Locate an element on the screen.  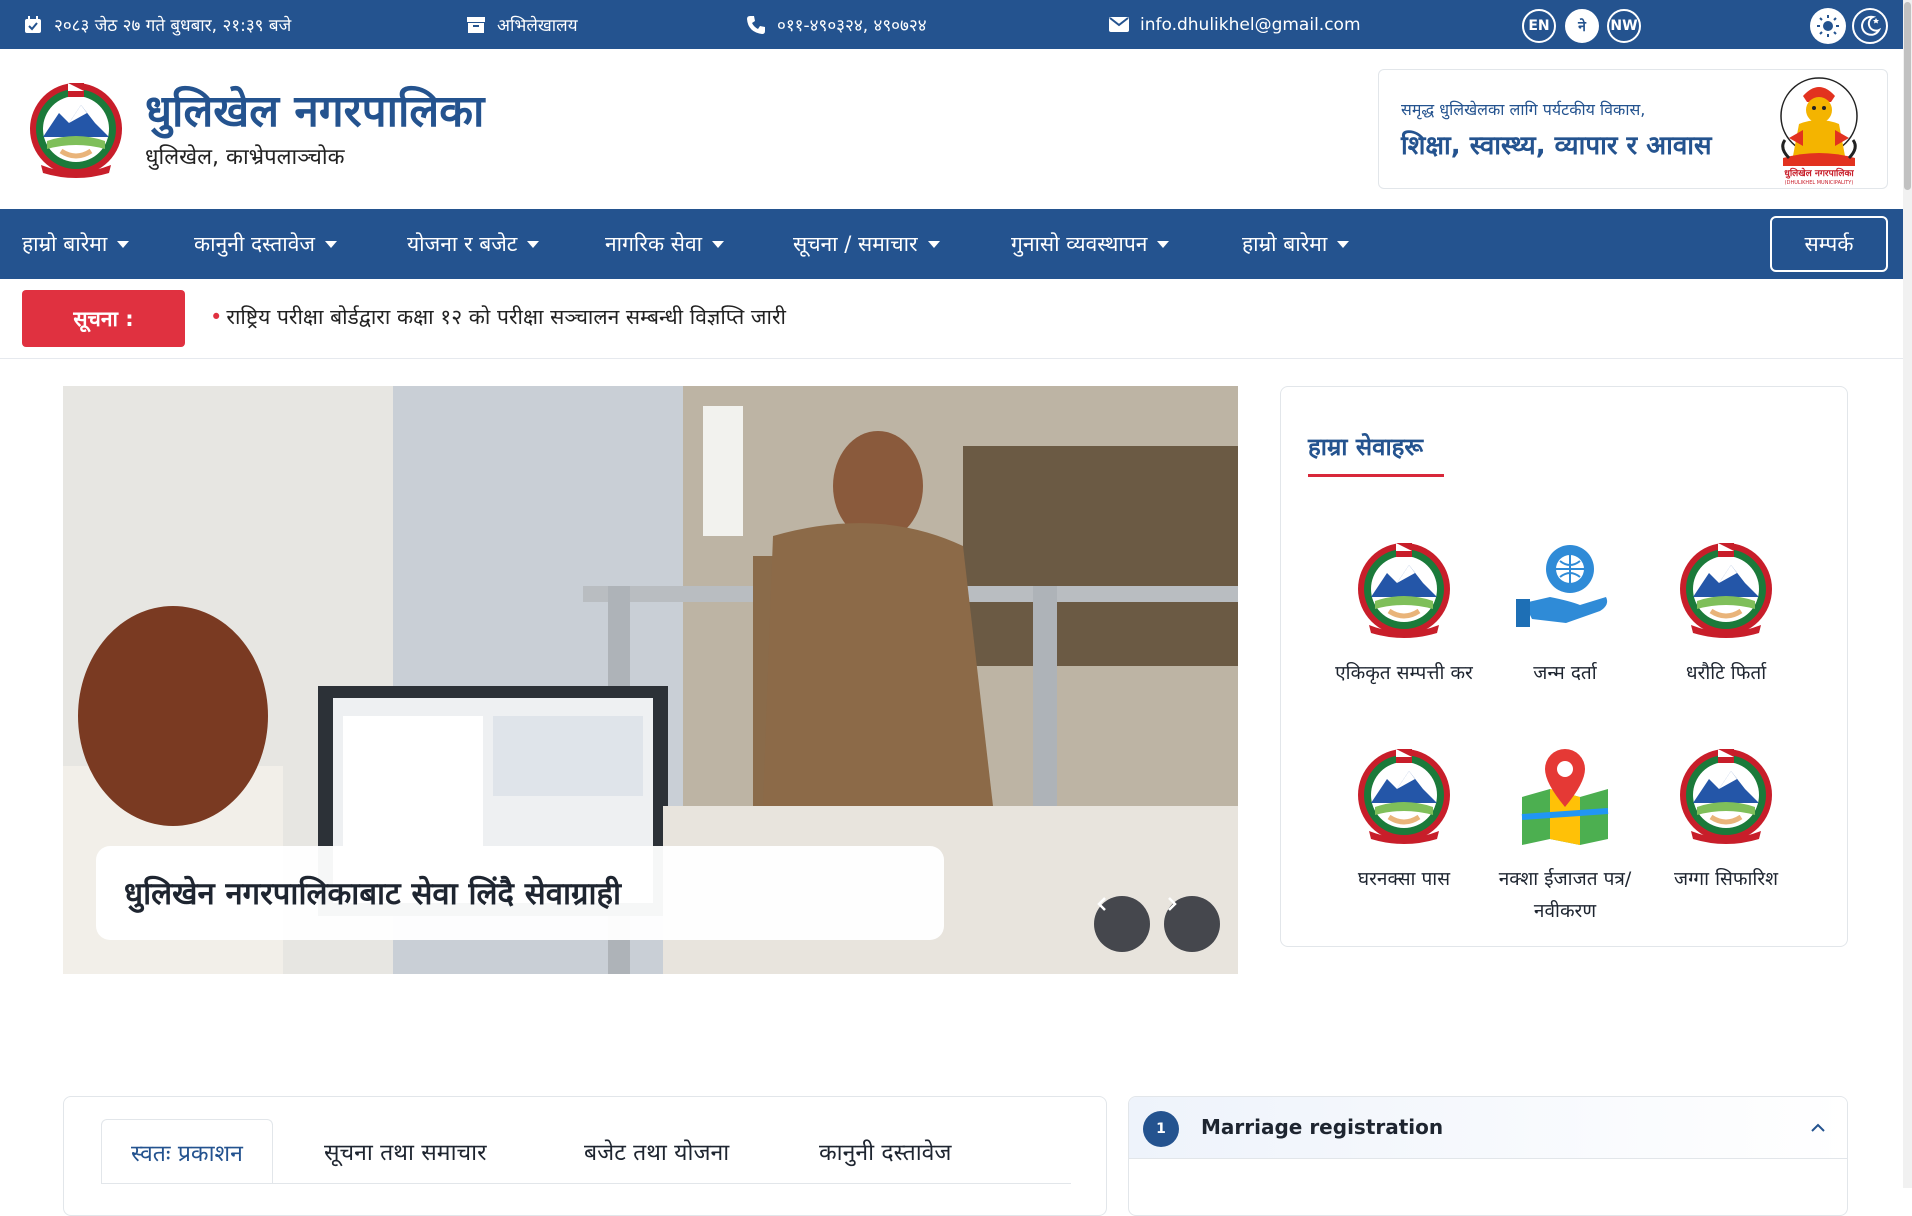
accordion-number-badge: 1 is located at coordinates (1161, 1129).